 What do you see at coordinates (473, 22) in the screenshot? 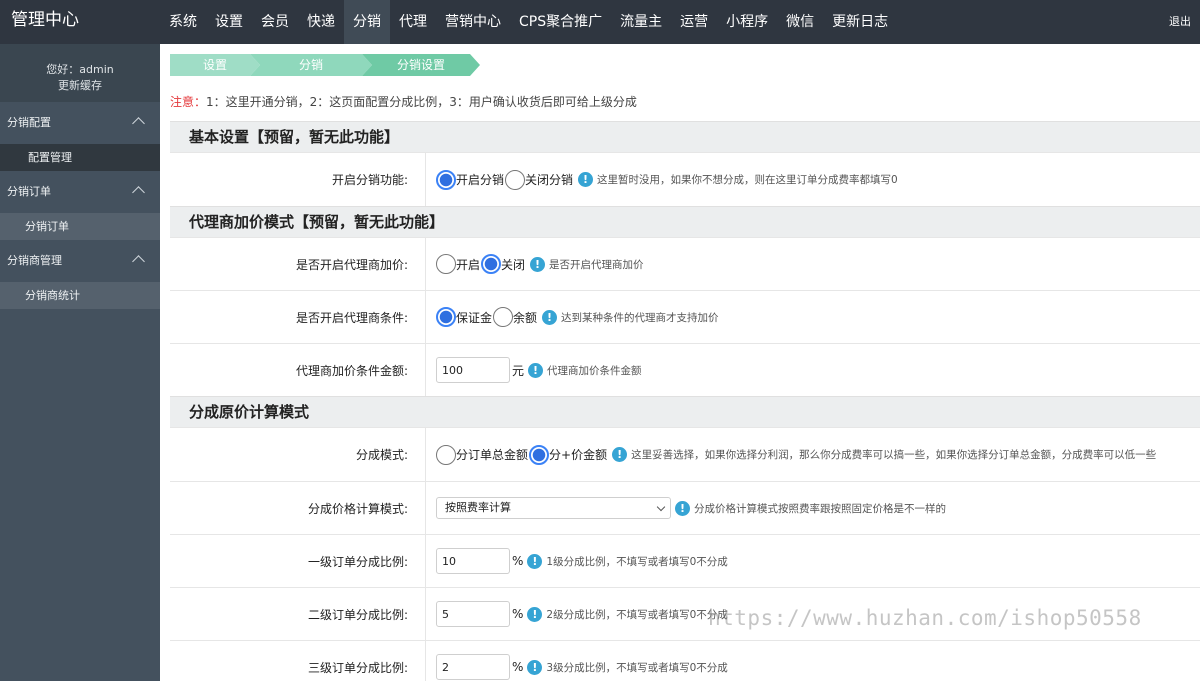
I see `topnav-item-marketing: 营销中心` at bounding box center [473, 22].